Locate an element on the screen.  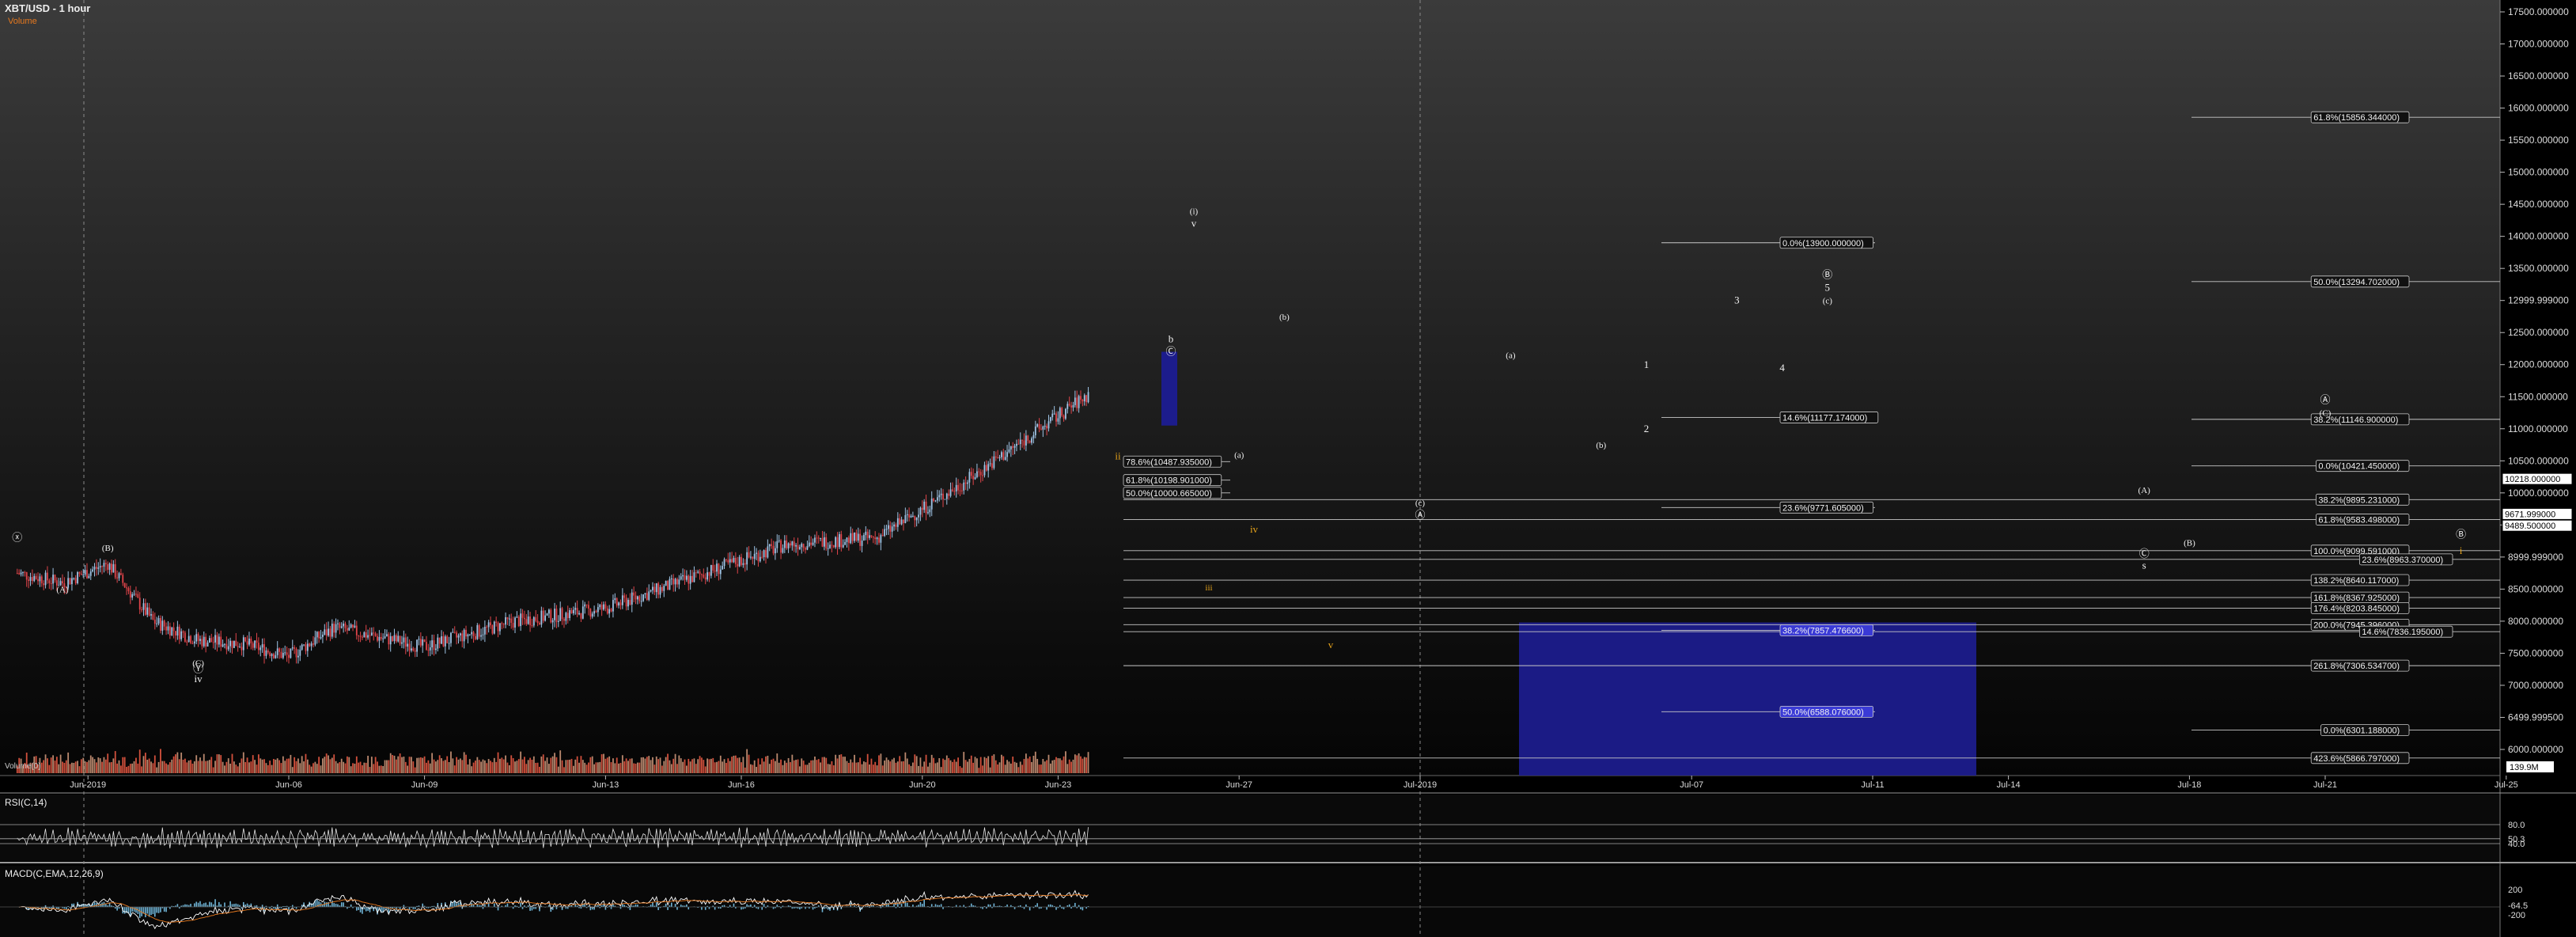
wave-count-label: (B) is located at coordinates (108, 548).